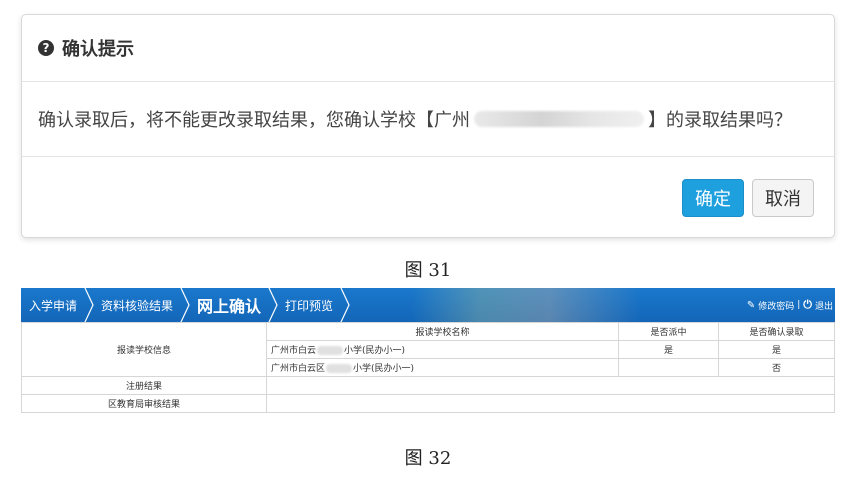 The width and height of the screenshot is (856, 492). Describe the element at coordinates (254, 120) in the screenshot. I see `message-prefix: 确认录取后，将不能更改录取结果，您确认学校【广州` at that location.